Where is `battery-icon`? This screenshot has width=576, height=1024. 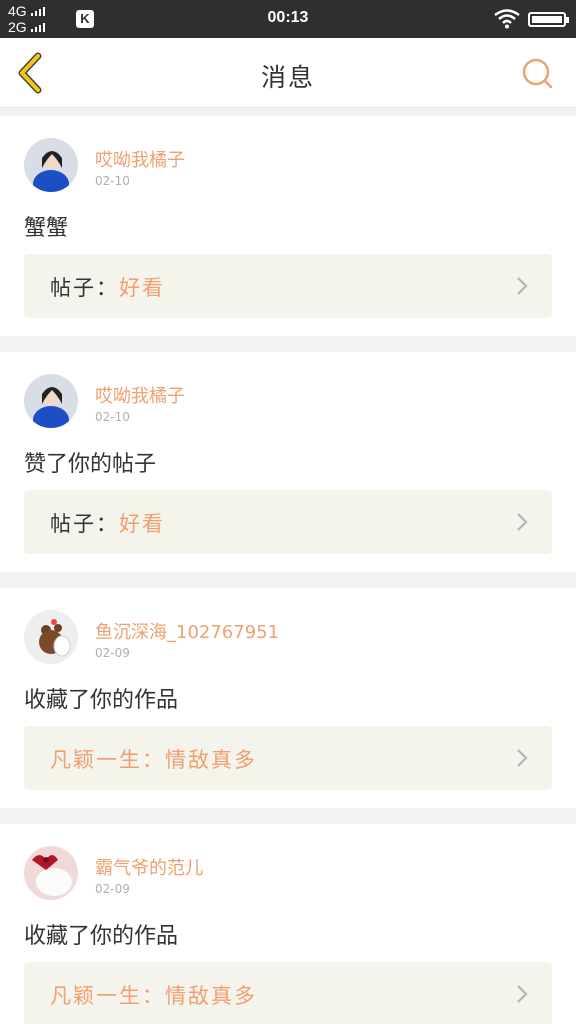
battery-icon is located at coordinates (548, 19).